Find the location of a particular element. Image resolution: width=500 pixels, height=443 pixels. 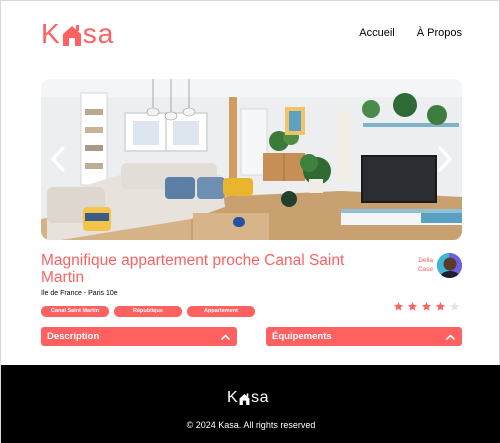

footer-logo-letter-k: K is located at coordinates (233, 397).